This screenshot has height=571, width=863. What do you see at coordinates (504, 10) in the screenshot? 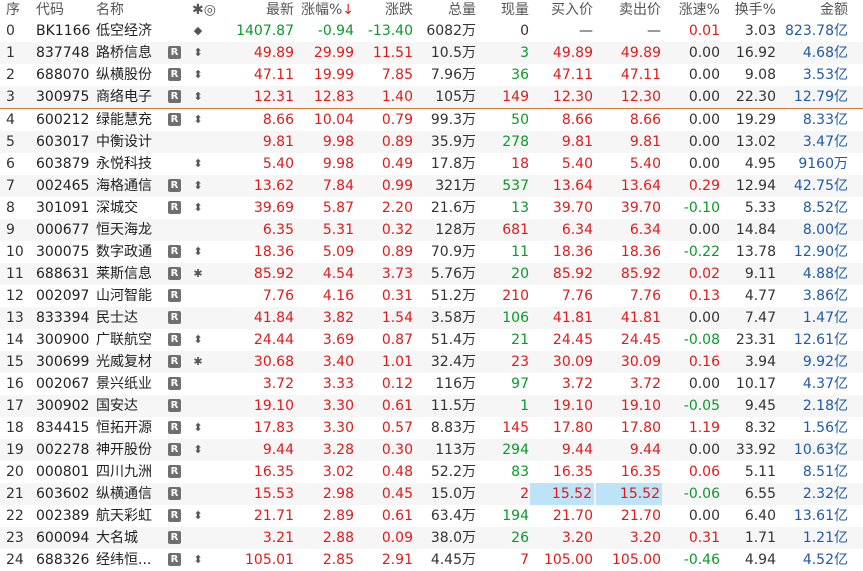
I see `col-header-cur: 现量` at bounding box center [504, 10].